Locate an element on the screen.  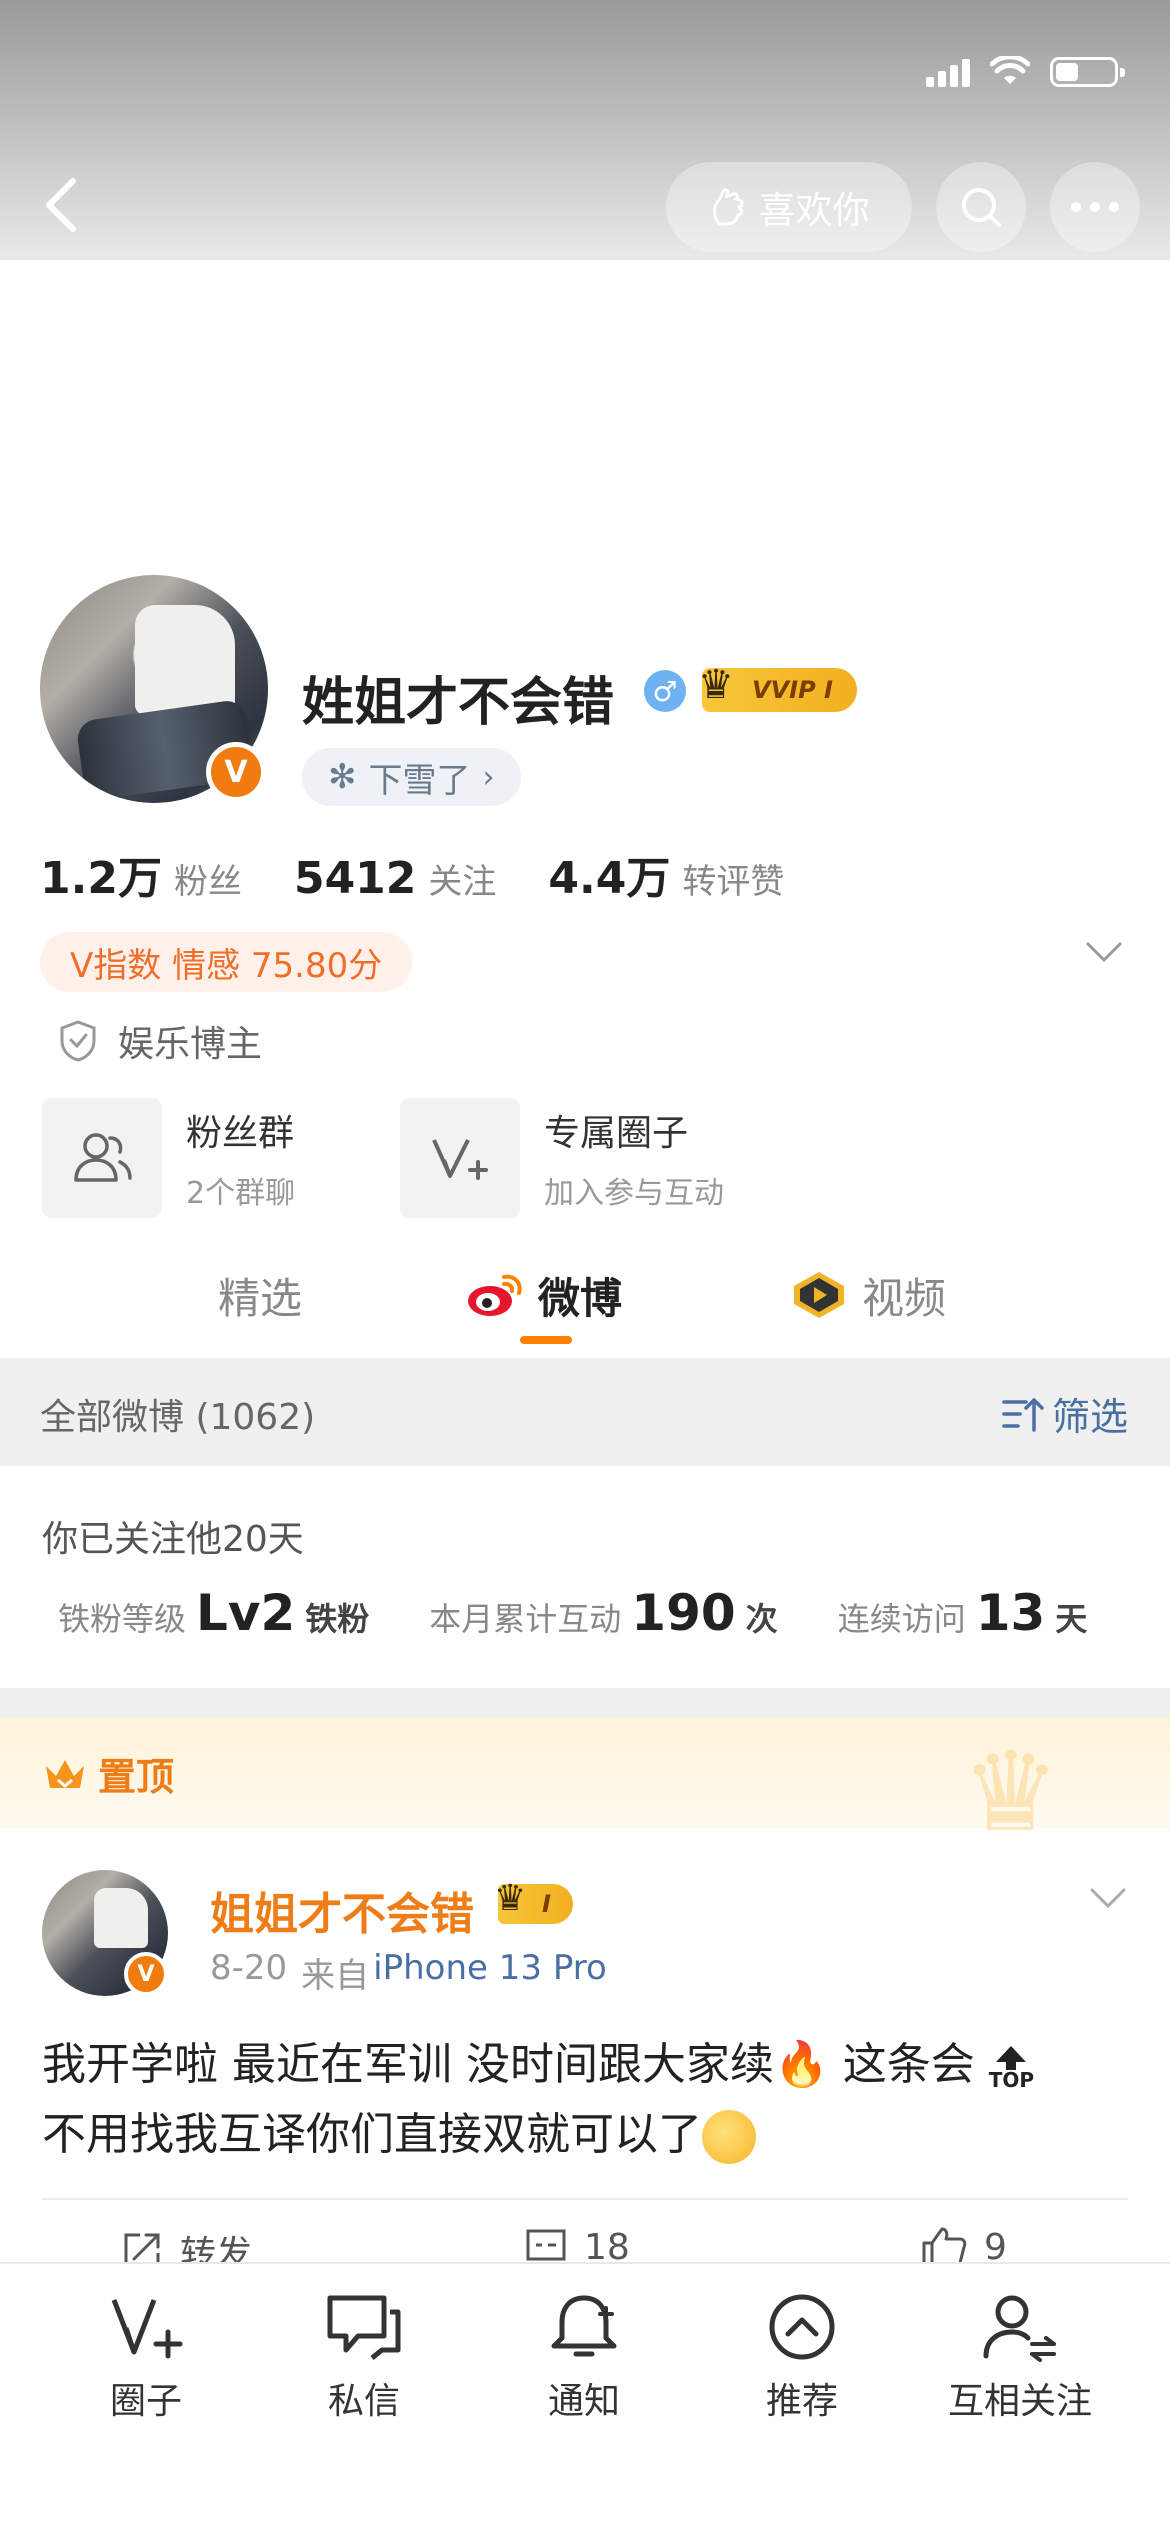
nav-circle: 圈子 is located at coordinates (146, 2358).